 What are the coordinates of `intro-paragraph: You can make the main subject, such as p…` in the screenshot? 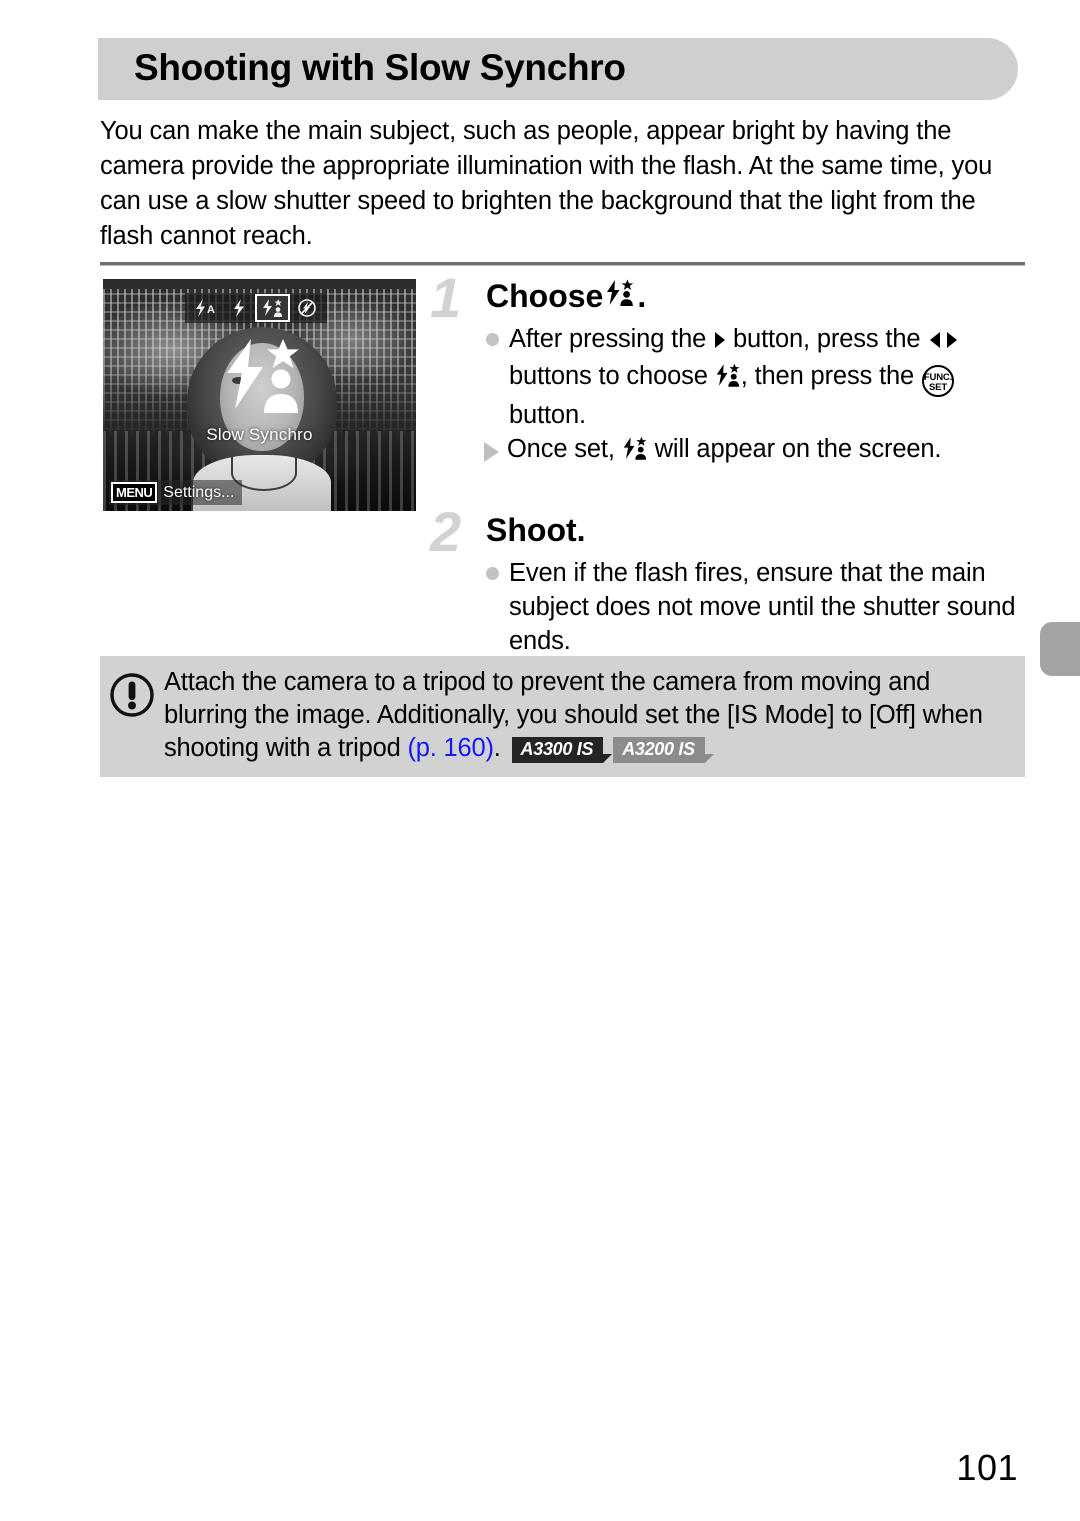 It's located at (546, 183).